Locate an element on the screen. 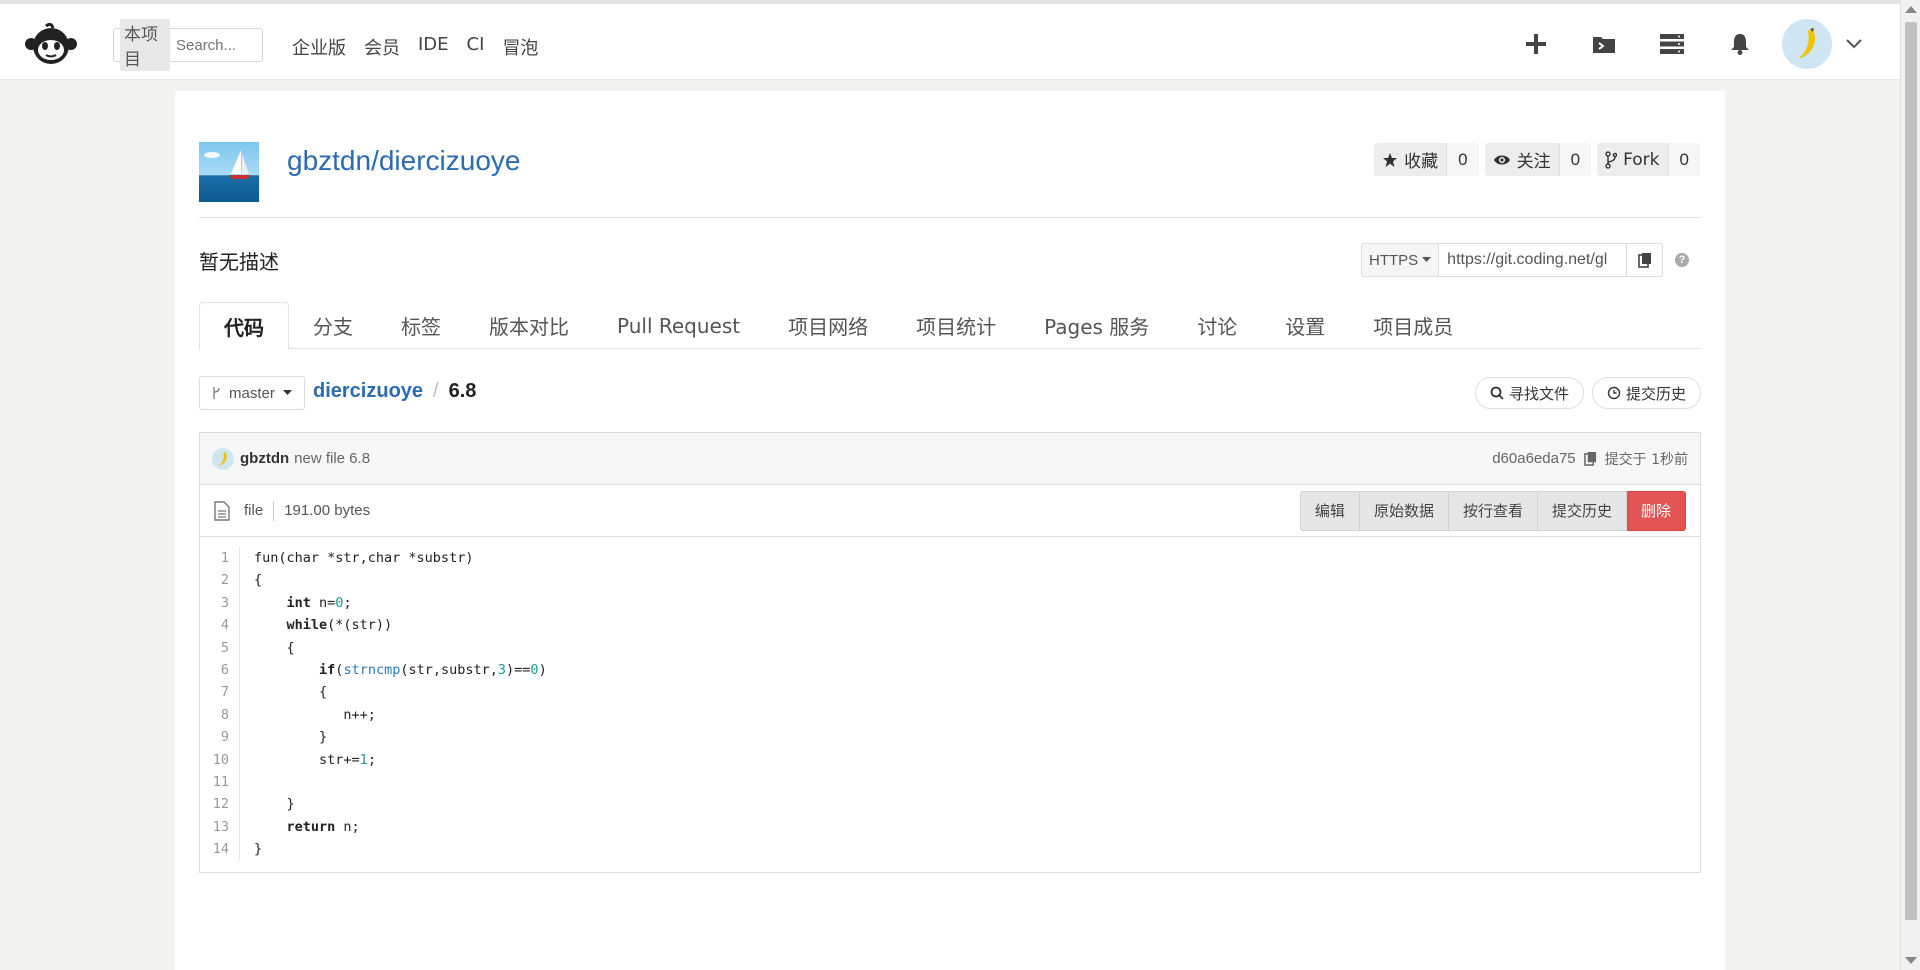 Image resolution: width=1920 pixels, height=970 pixels. last-commit-bar: gbztdn new file 6.8 d60a6eda75 提交于 1秒前 is located at coordinates (950, 459).